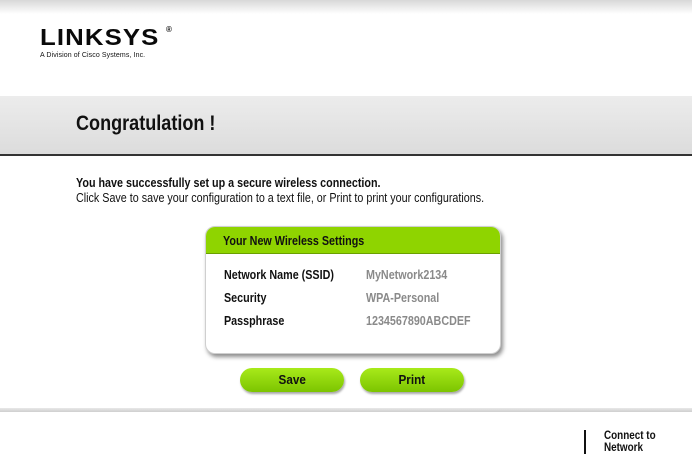 This screenshot has width=692, height=454. Describe the element at coordinates (630, 436) in the screenshot. I see `step-label-line1: Connect to` at that location.